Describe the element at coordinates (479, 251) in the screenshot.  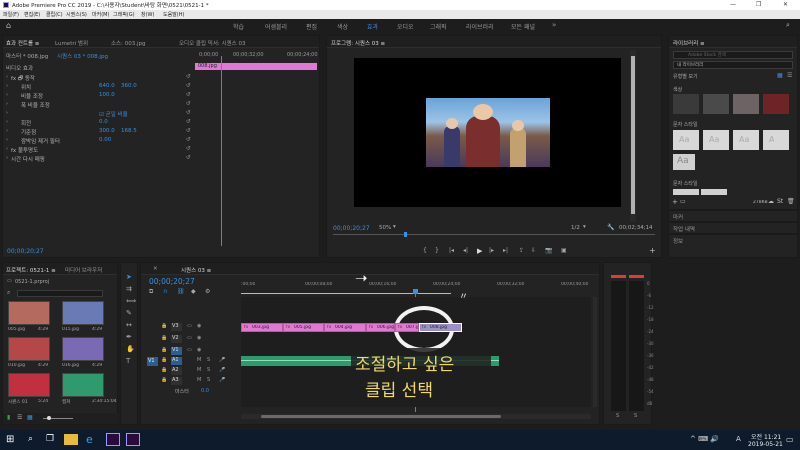
I see `play-icon: ▶` at that location.